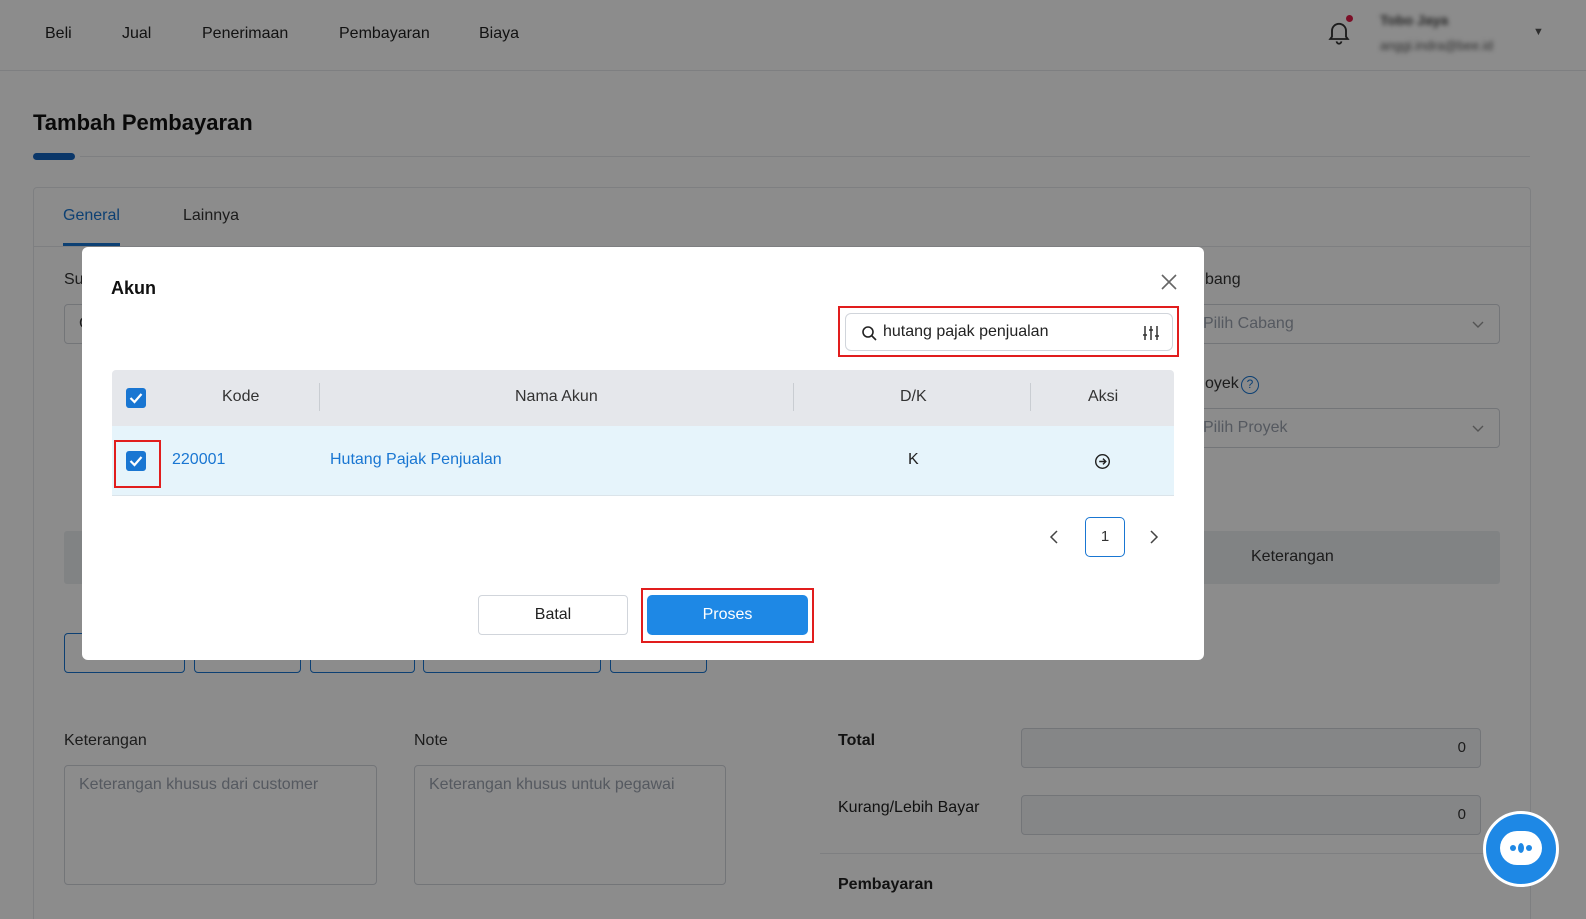 The height and width of the screenshot is (919, 1586). I want to click on chevron-right-icon, so click(1154, 537).